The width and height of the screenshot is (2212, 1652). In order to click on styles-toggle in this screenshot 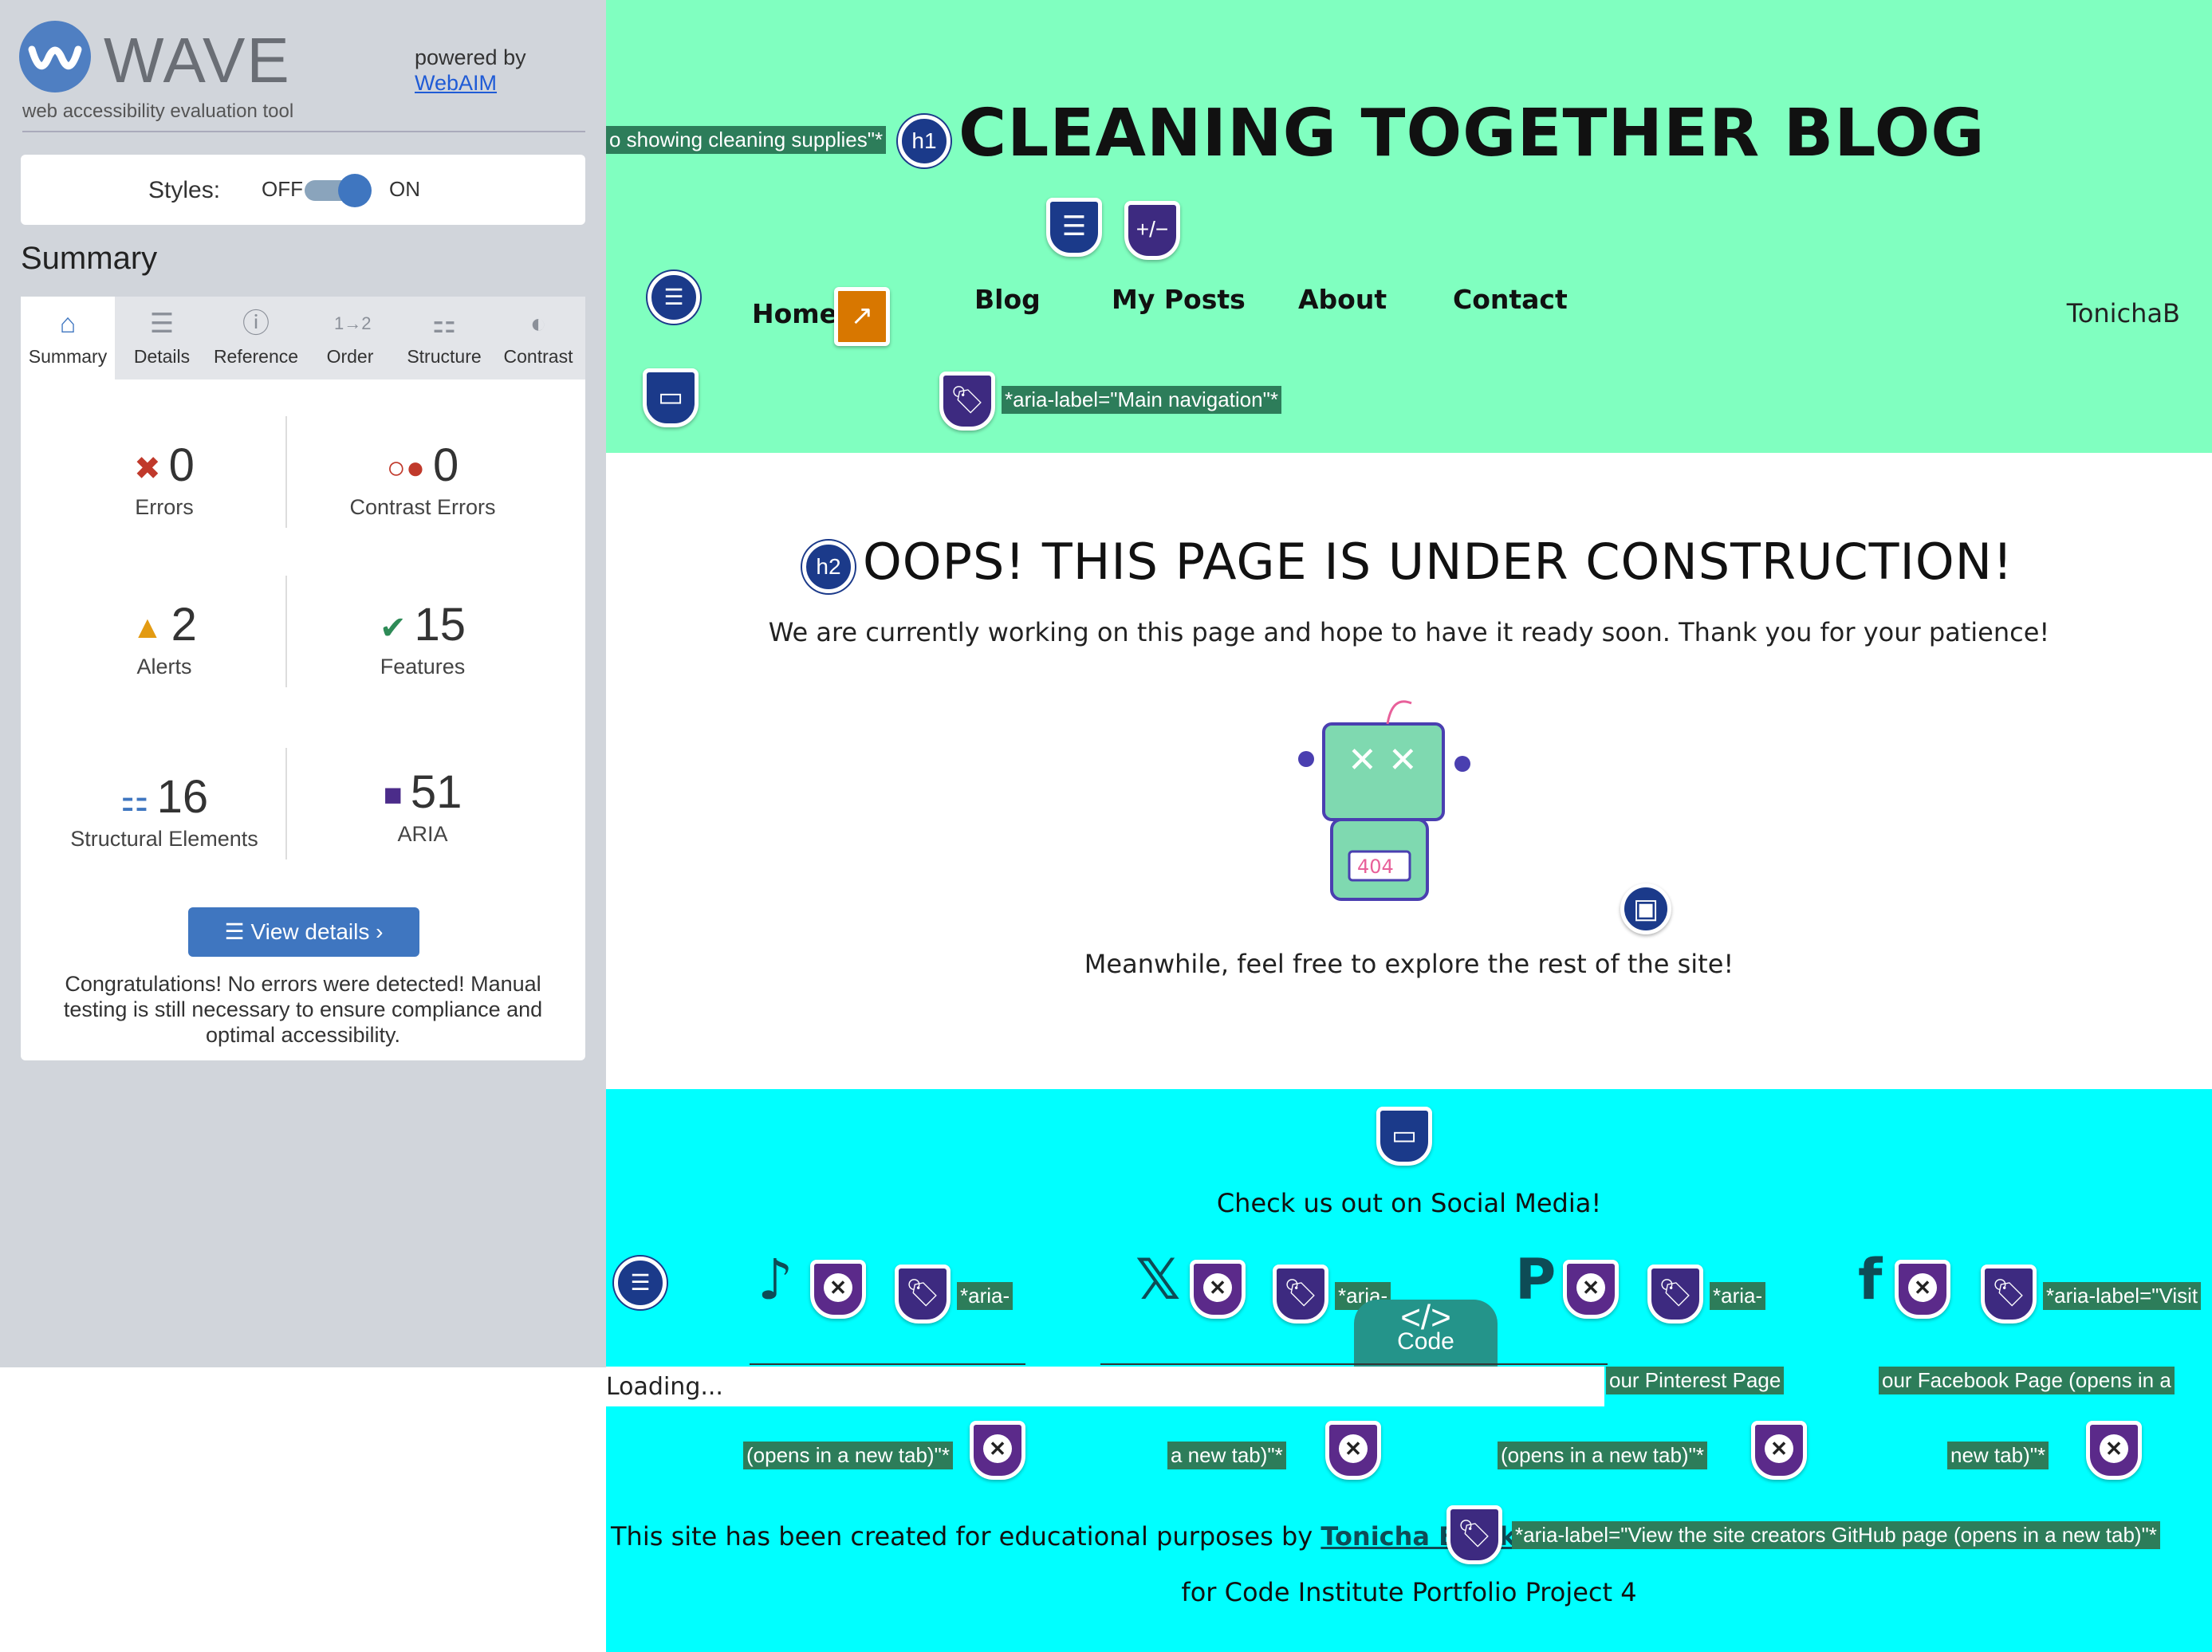, I will do `click(338, 190)`.